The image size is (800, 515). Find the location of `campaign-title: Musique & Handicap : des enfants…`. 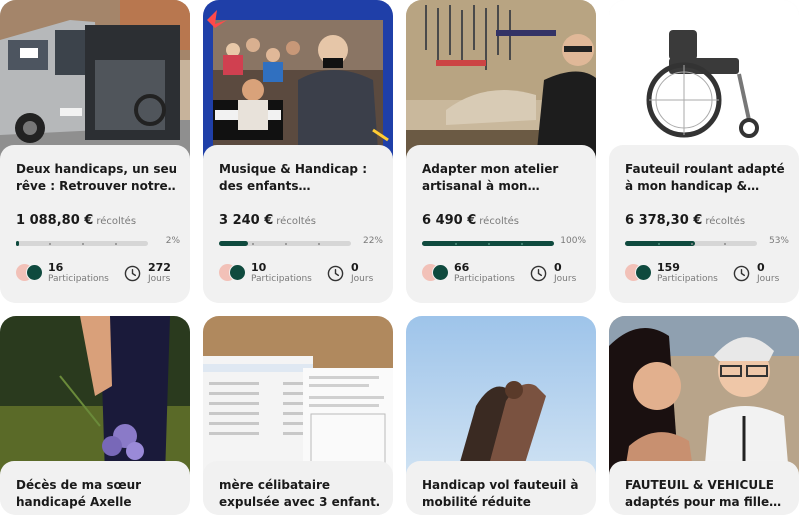

campaign-title: Musique & Handicap : des enfants… is located at coordinates (299, 178).